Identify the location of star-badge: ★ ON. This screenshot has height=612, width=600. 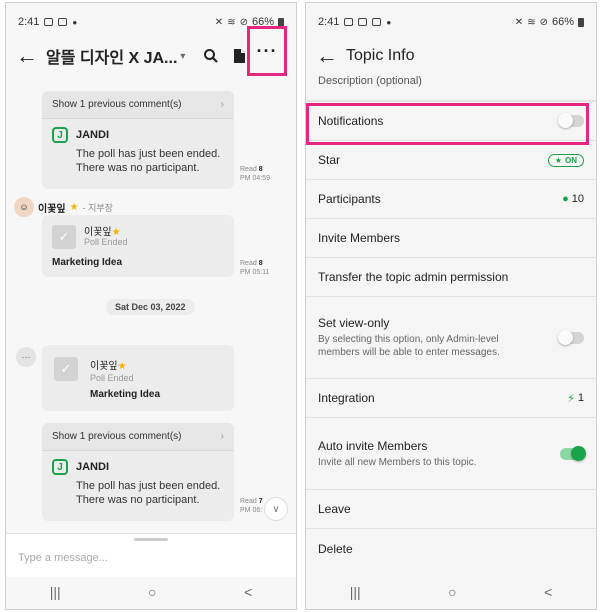
(565, 160).